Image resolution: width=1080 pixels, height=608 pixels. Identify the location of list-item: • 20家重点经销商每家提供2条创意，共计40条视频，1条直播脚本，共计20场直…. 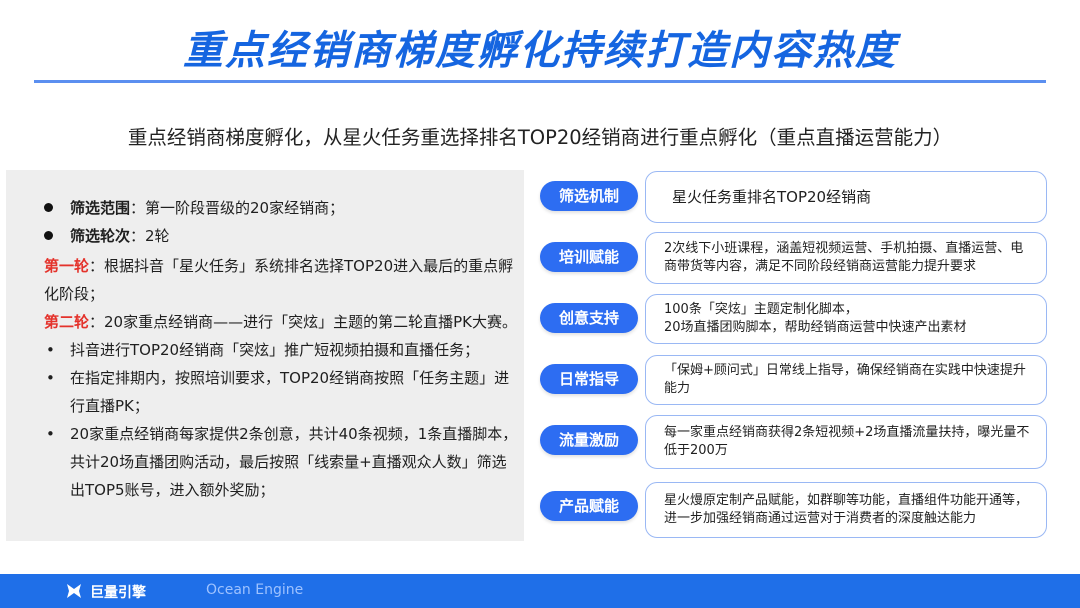
(282, 462).